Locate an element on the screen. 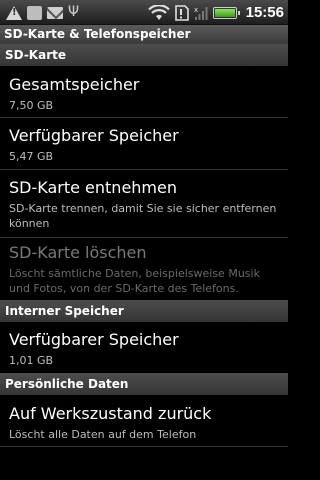 This screenshot has height=480, width=320. item-title: Auf Werkszustand zurück is located at coordinates (110, 413).